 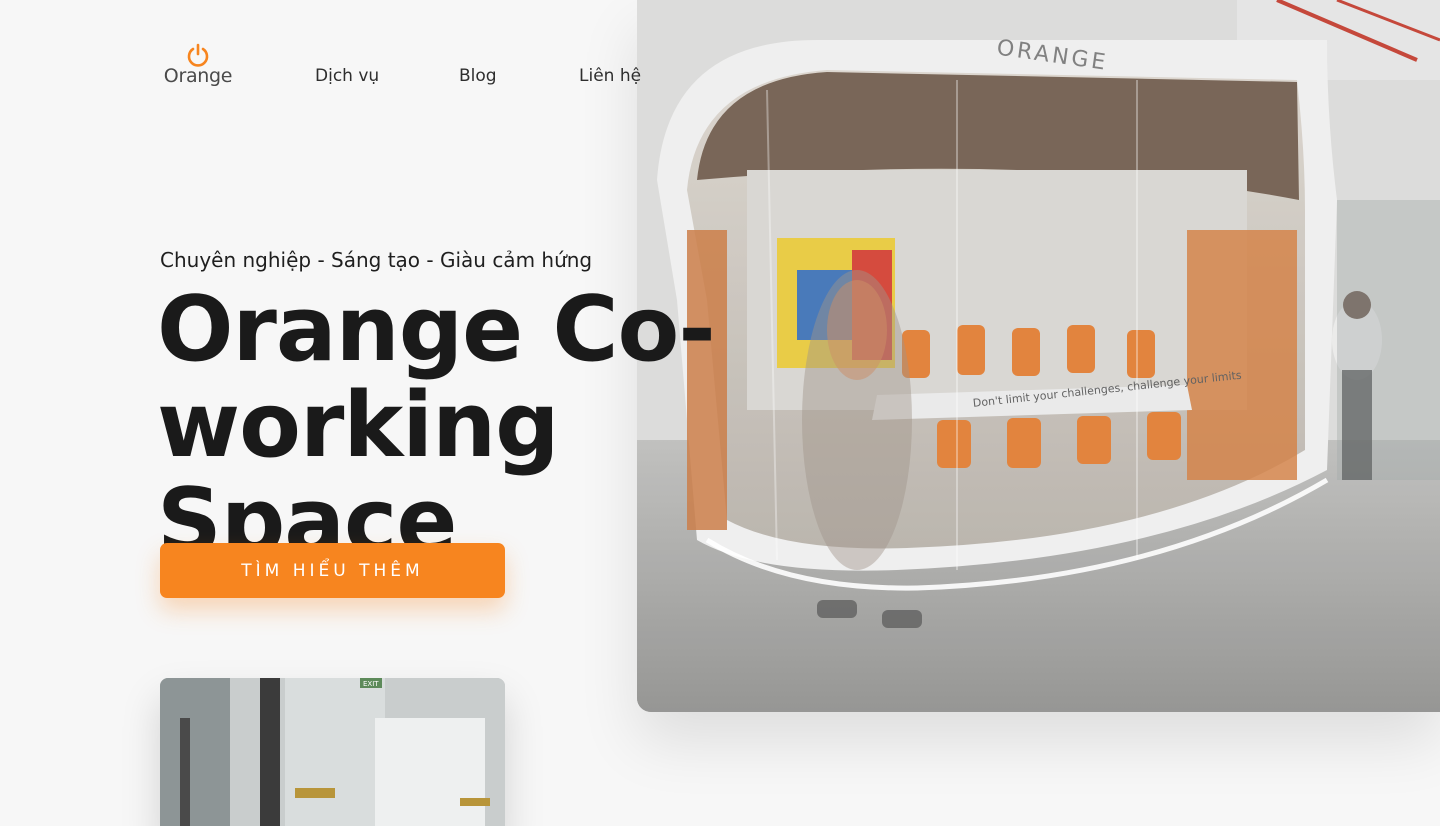 What do you see at coordinates (332, 570) in the screenshot?
I see `learn-more-button: TÌM HIỂU THÊM` at bounding box center [332, 570].